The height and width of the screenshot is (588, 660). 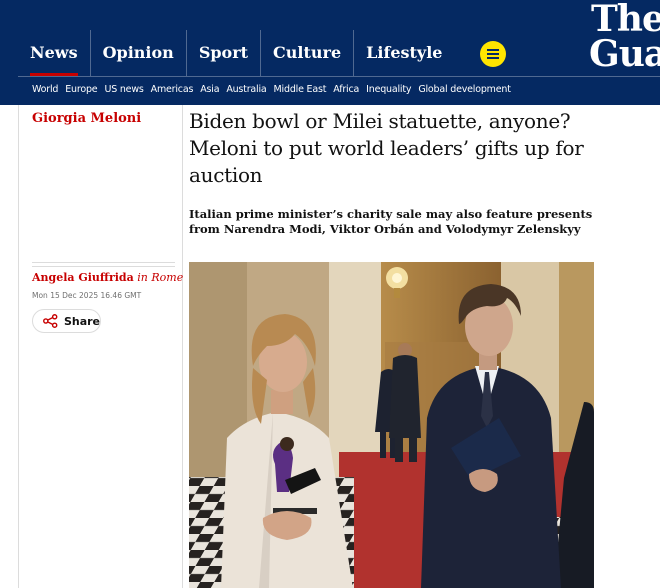 I want to click on section-label: Giorgia Meloni, so click(x=86, y=118).